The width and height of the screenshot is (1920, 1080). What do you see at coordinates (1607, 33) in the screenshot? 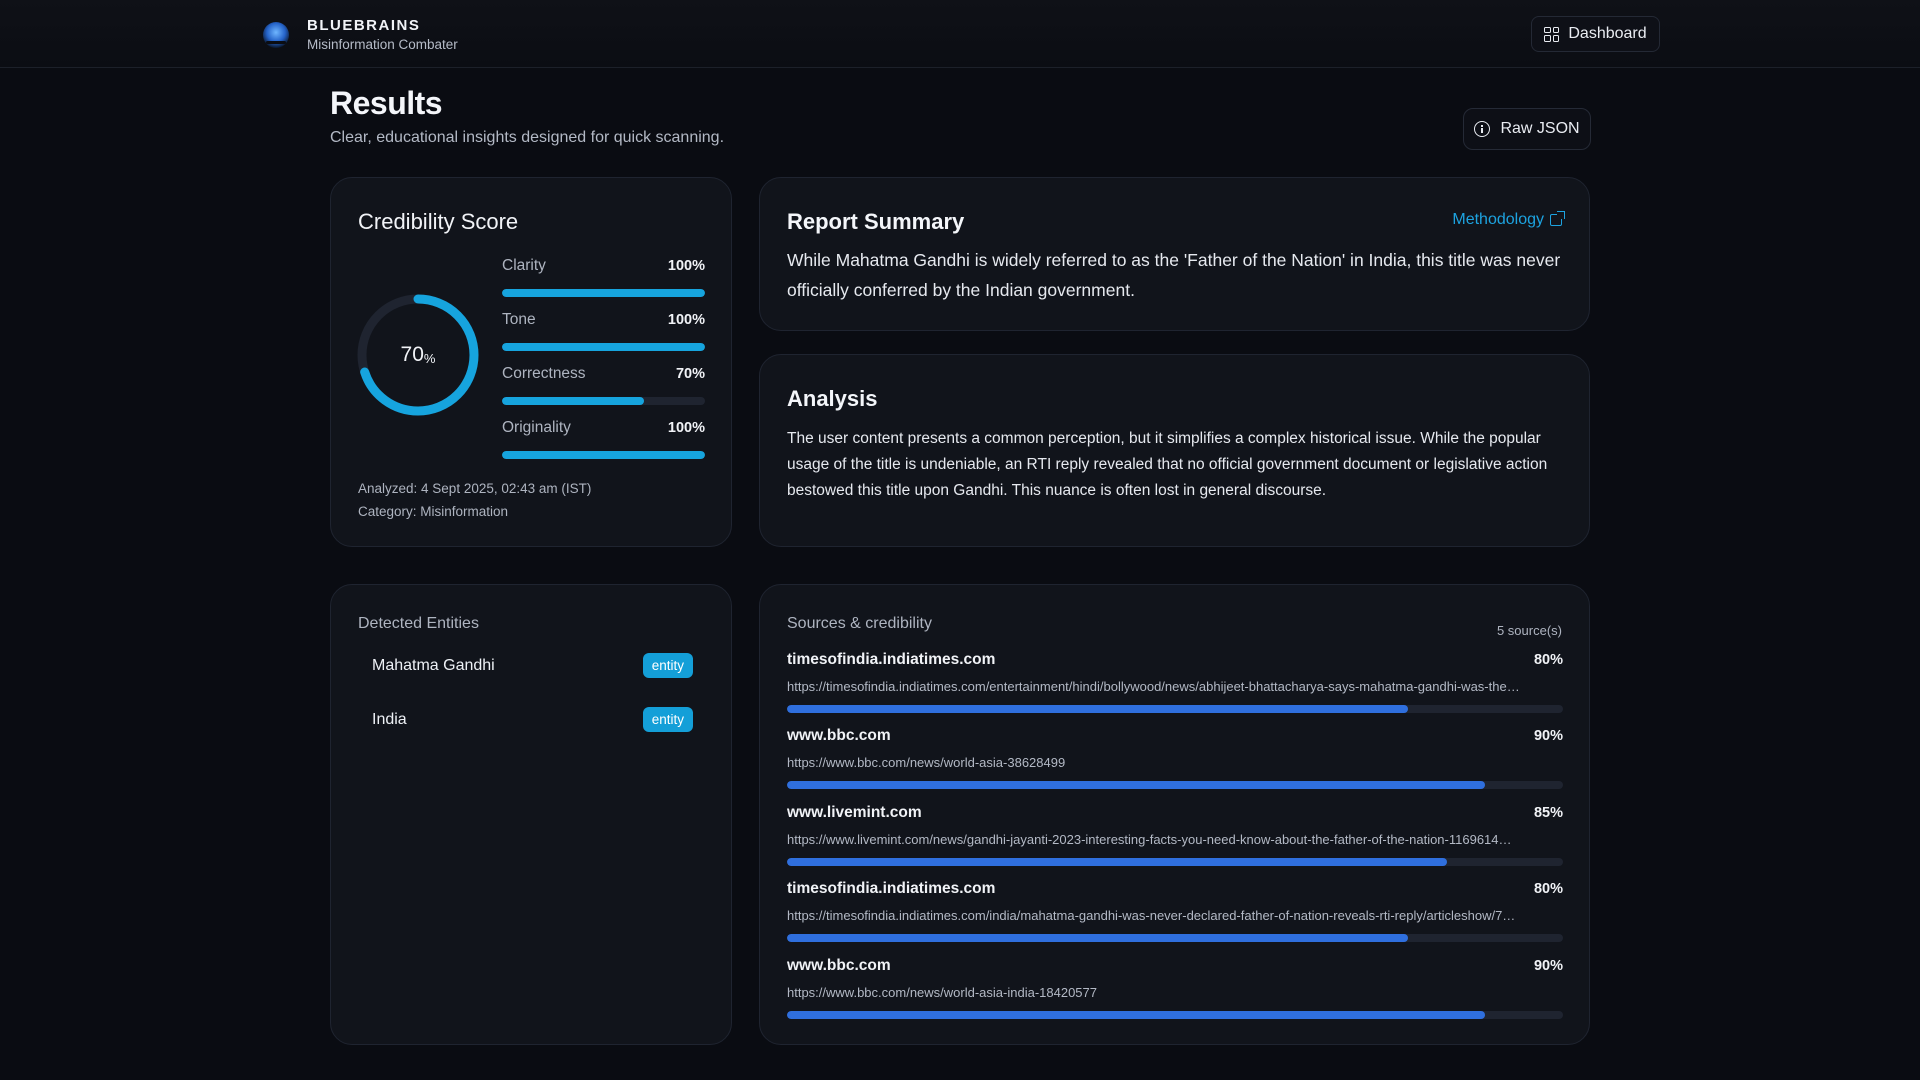
I see `dashboard-button-label: Dashboard` at bounding box center [1607, 33].